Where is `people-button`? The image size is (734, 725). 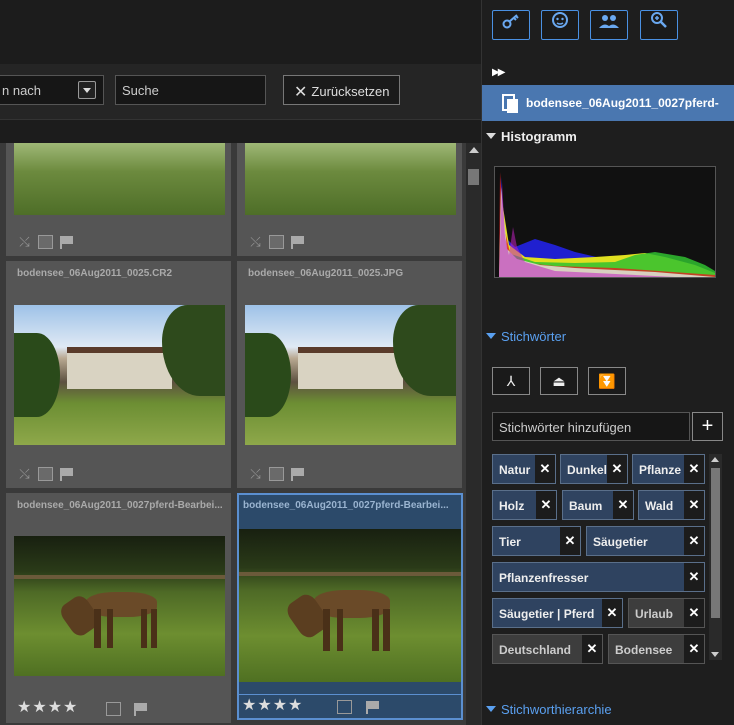 people-button is located at coordinates (609, 25).